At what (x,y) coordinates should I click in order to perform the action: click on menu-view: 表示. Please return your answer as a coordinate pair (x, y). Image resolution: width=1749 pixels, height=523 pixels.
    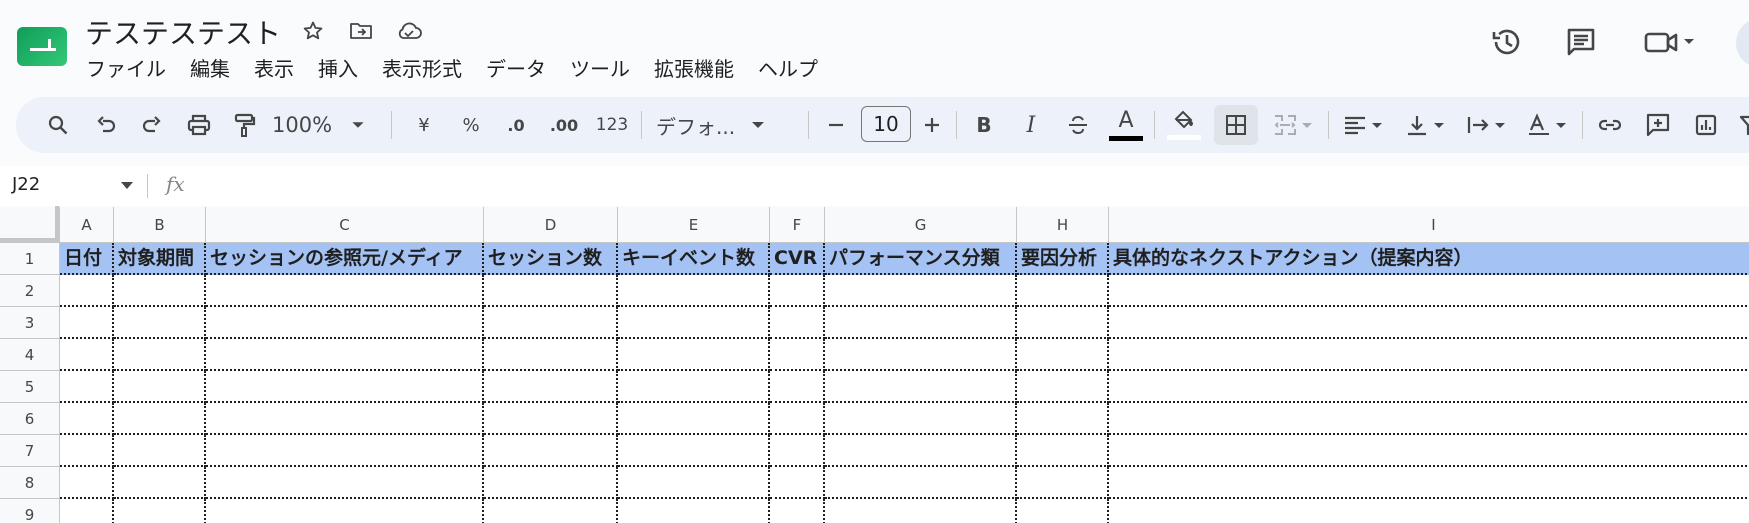
    Looking at the image, I should click on (274, 69).